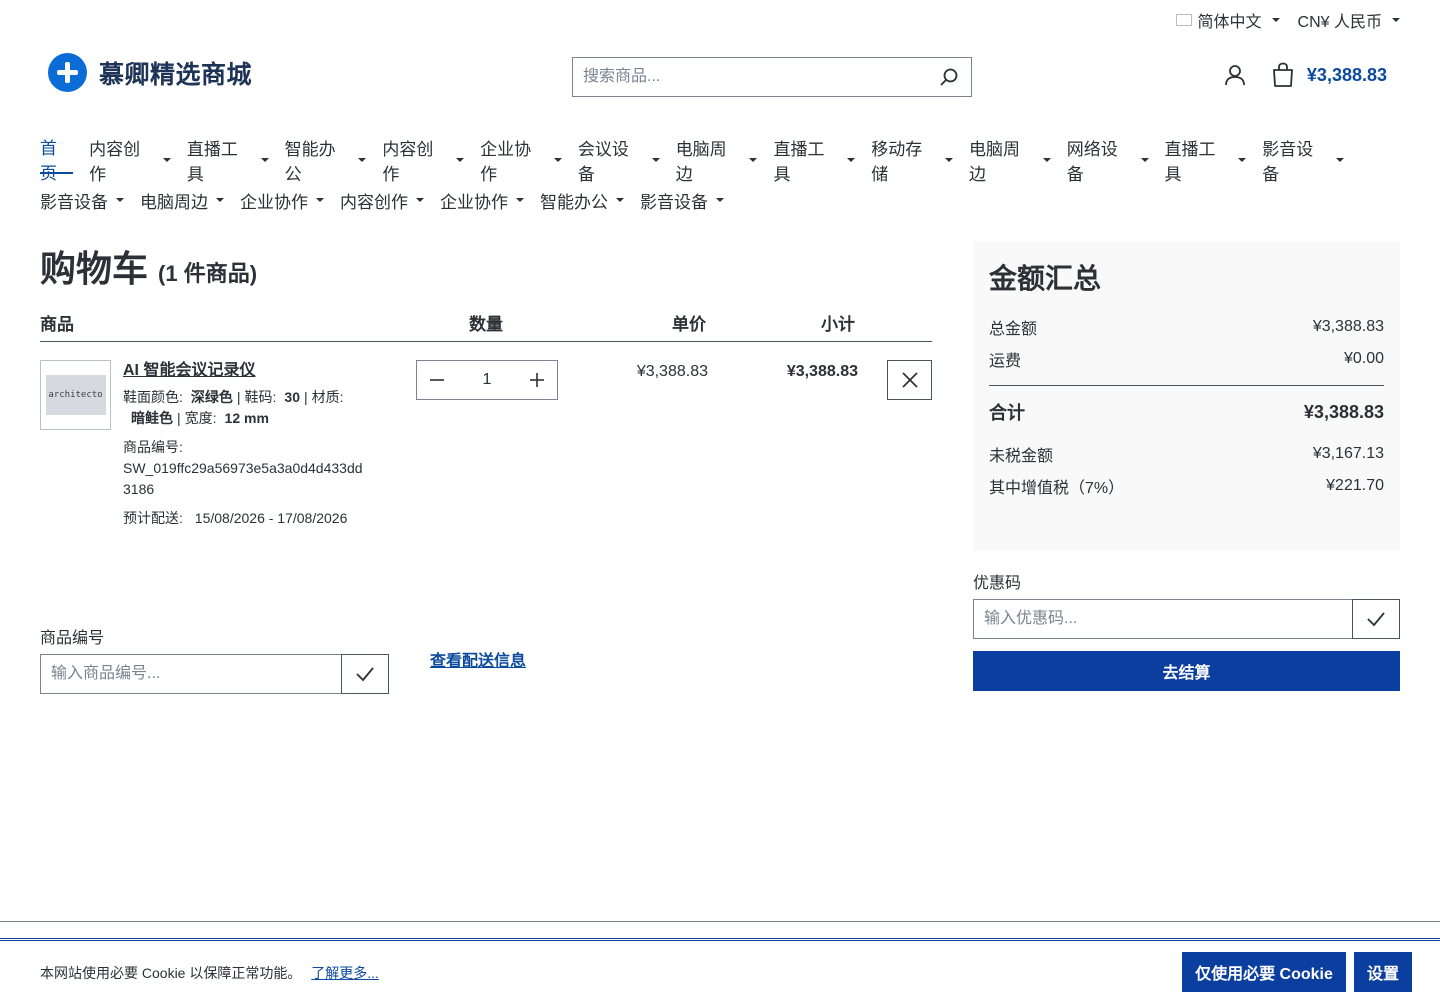  I want to click on cart-table-header: 商品 数量 单价 小计, so click(486, 324).